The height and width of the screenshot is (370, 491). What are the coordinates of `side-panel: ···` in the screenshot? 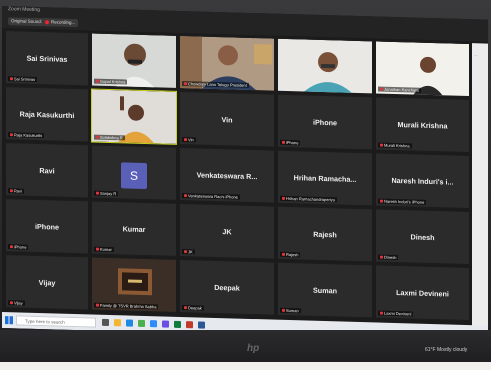 It's located at (480, 188).